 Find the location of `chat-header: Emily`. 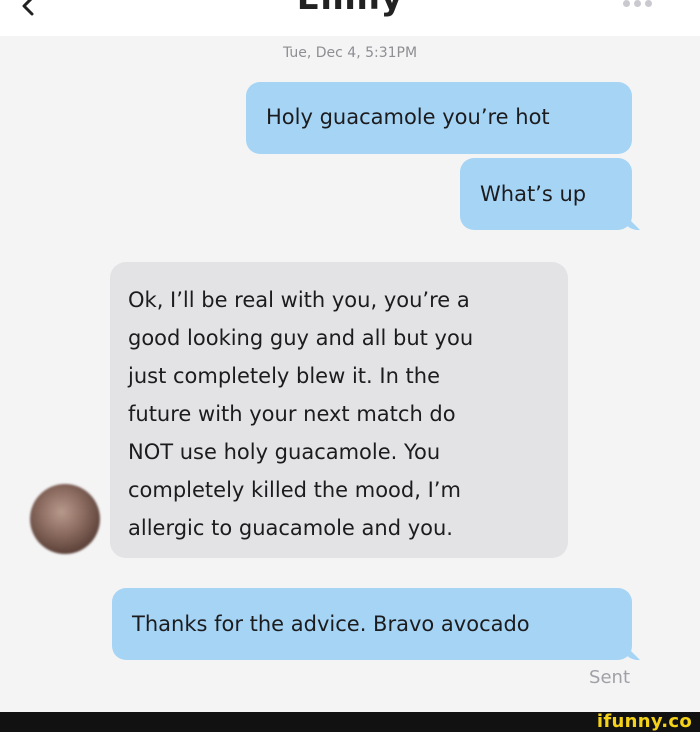

chat-header: Emily is located at coordinates (350, 18).